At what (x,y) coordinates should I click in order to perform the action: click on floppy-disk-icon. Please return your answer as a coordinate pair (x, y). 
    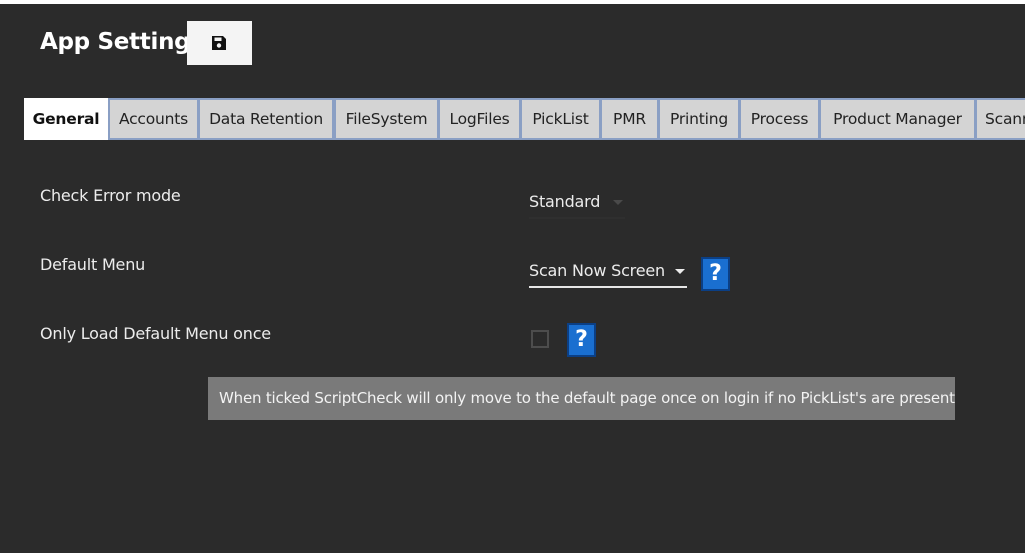
    Looking at the image, I should click on (219, 43).